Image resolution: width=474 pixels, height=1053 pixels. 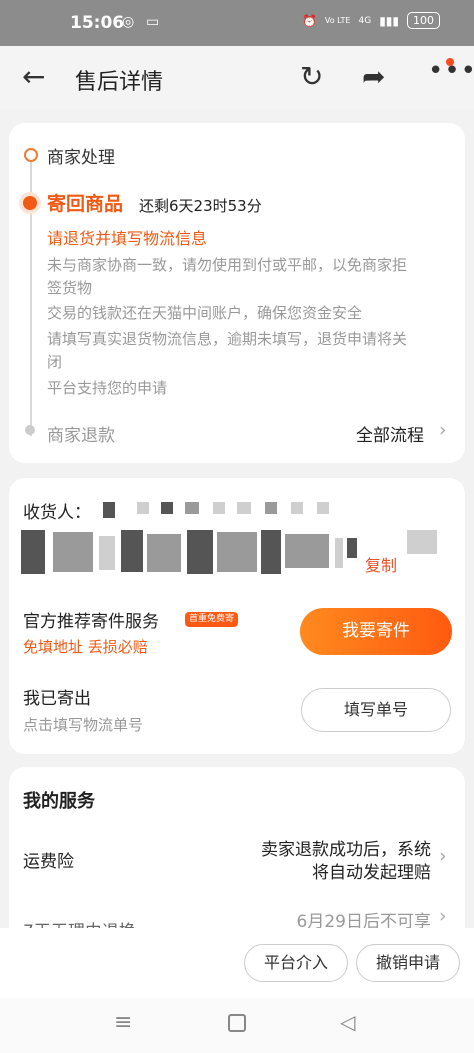 I want to click on instagram-icon: ◎, so click(x=128, y=22).